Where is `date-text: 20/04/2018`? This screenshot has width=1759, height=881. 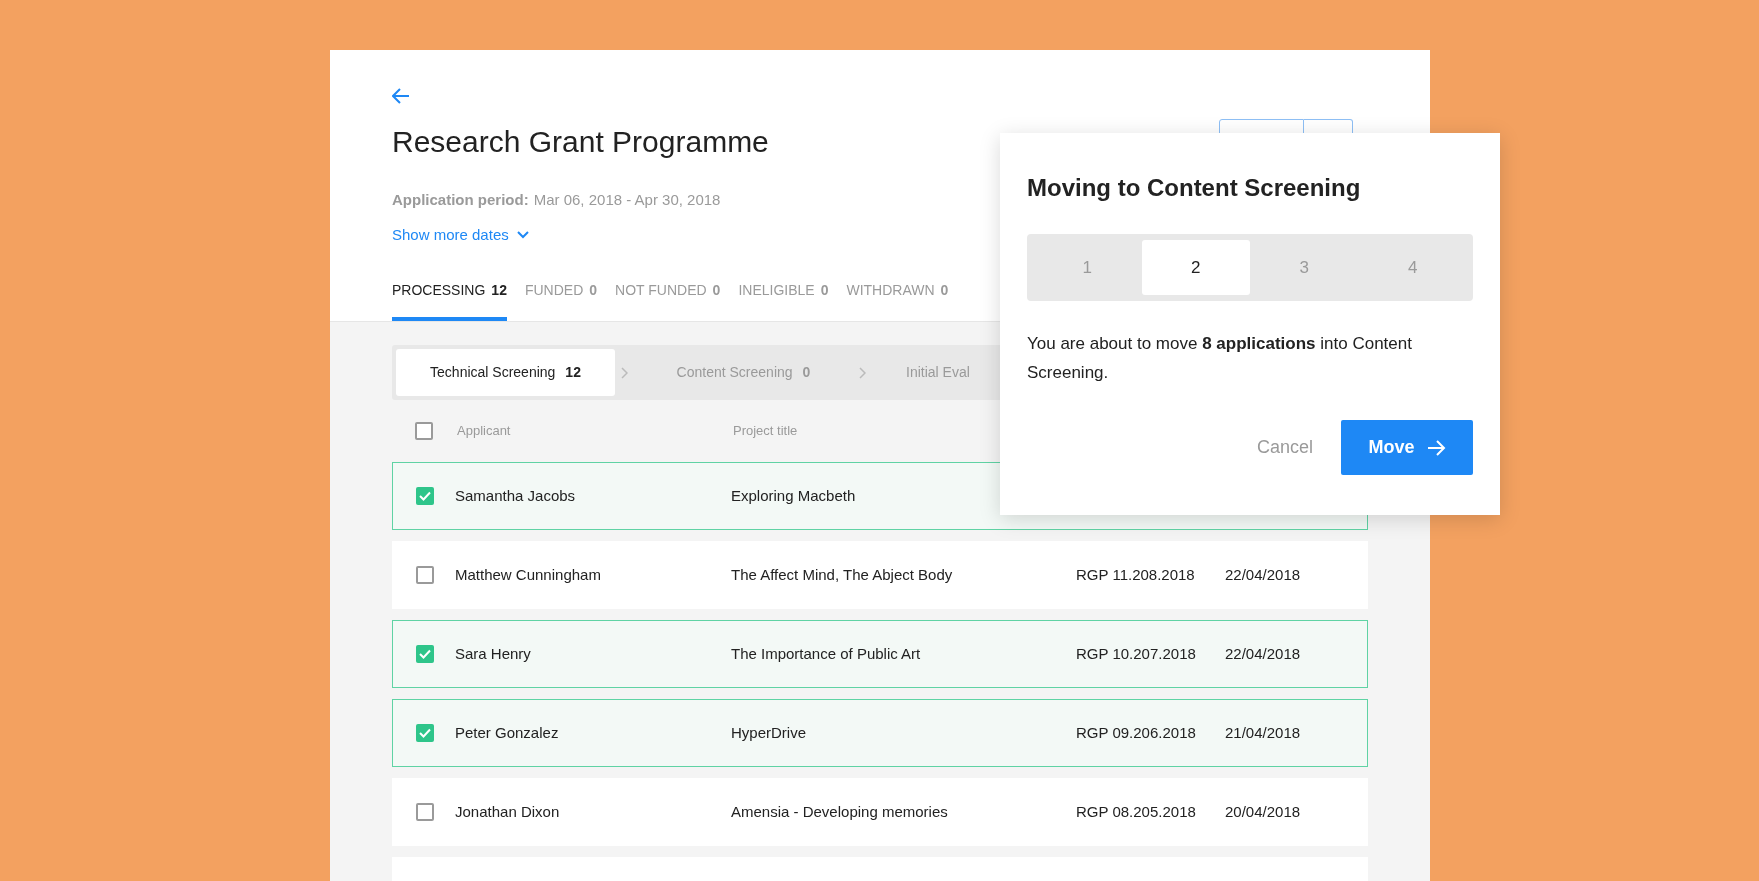 date-text: 20/04/2018 is located at coordinates (1263, 811).